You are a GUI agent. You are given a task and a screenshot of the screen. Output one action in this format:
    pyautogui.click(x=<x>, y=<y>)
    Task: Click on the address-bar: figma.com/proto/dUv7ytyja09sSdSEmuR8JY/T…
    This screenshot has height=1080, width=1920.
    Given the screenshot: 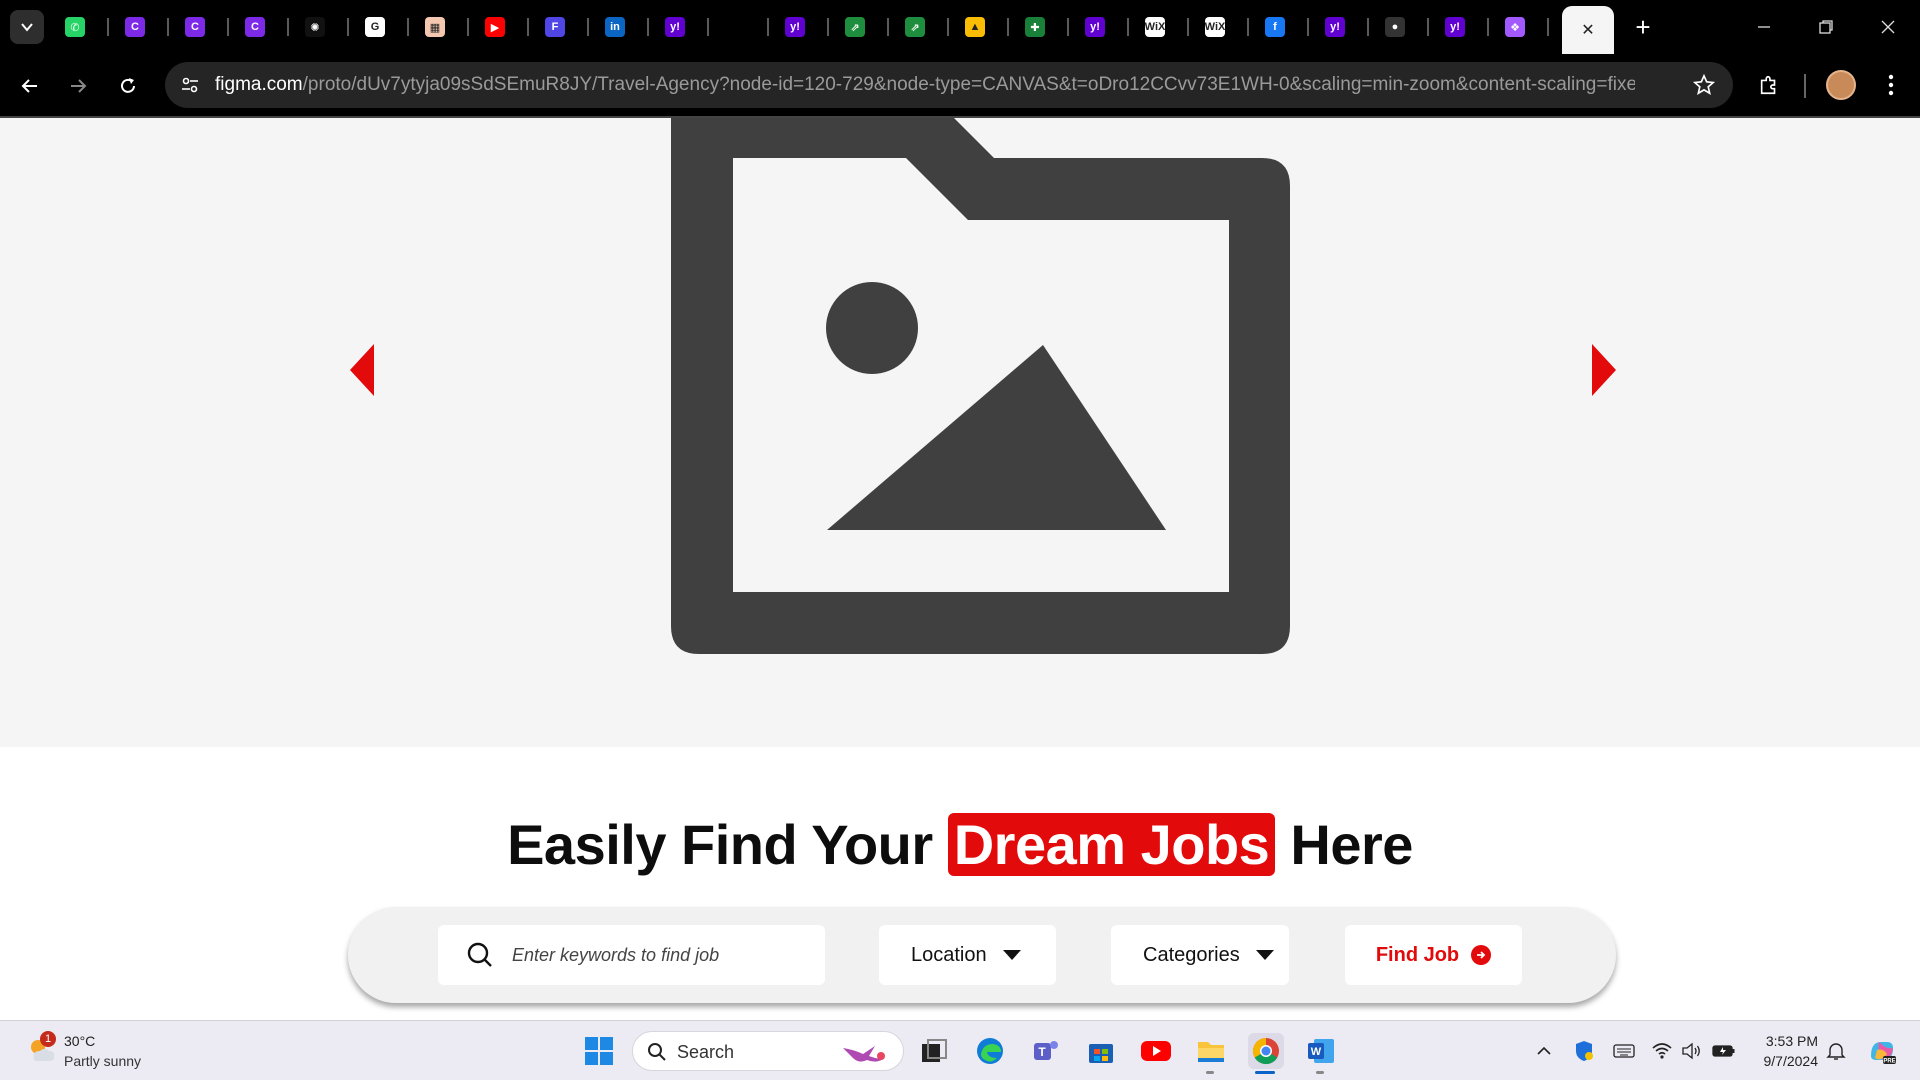 What is the action you would take?
    pyautogui.click(x=949, y=85)
    